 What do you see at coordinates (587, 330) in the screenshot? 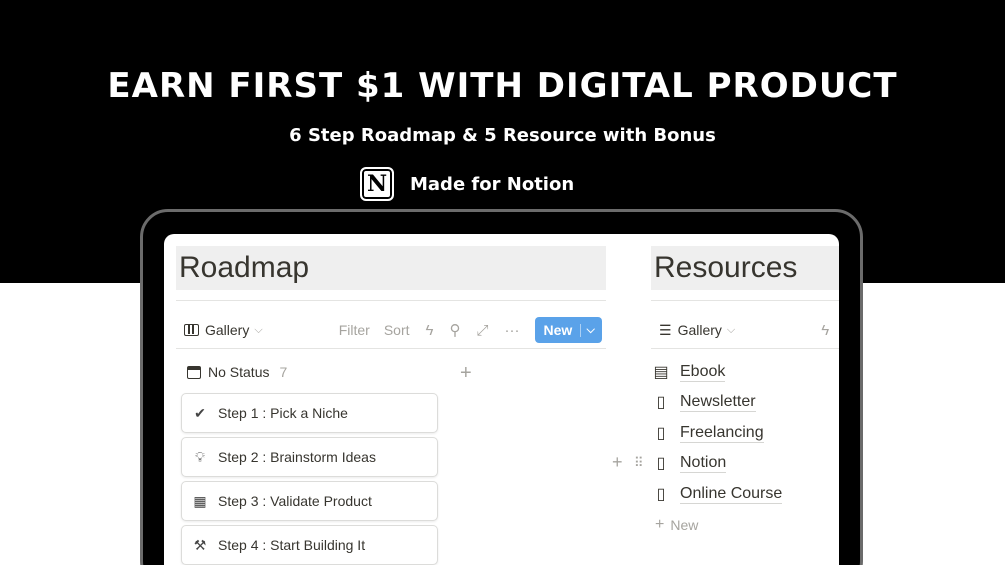
I see `new-dropdown-chevron-icon: ⌵` at bounding box center [587, 330].